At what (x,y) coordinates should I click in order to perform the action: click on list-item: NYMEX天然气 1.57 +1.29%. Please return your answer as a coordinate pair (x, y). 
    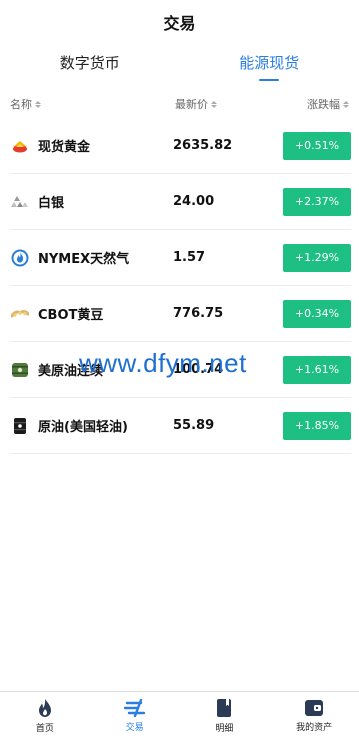
    Looking at the image, I should click on (180, 258).